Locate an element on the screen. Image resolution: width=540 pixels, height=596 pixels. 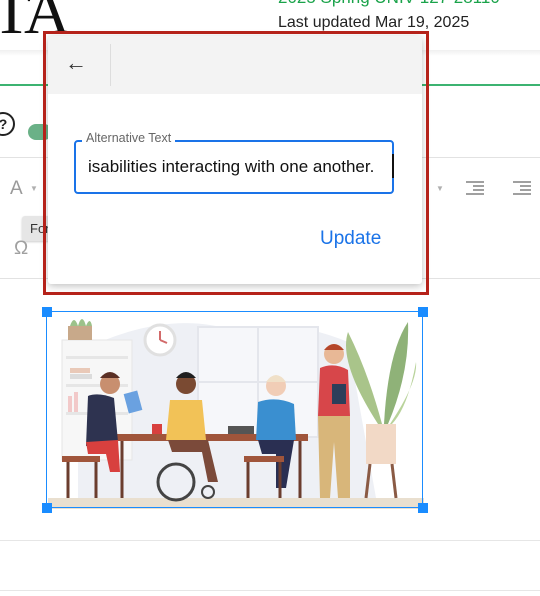
last-updated: Last updated Mar 19, 2025 is located at coordinates (374, 22).